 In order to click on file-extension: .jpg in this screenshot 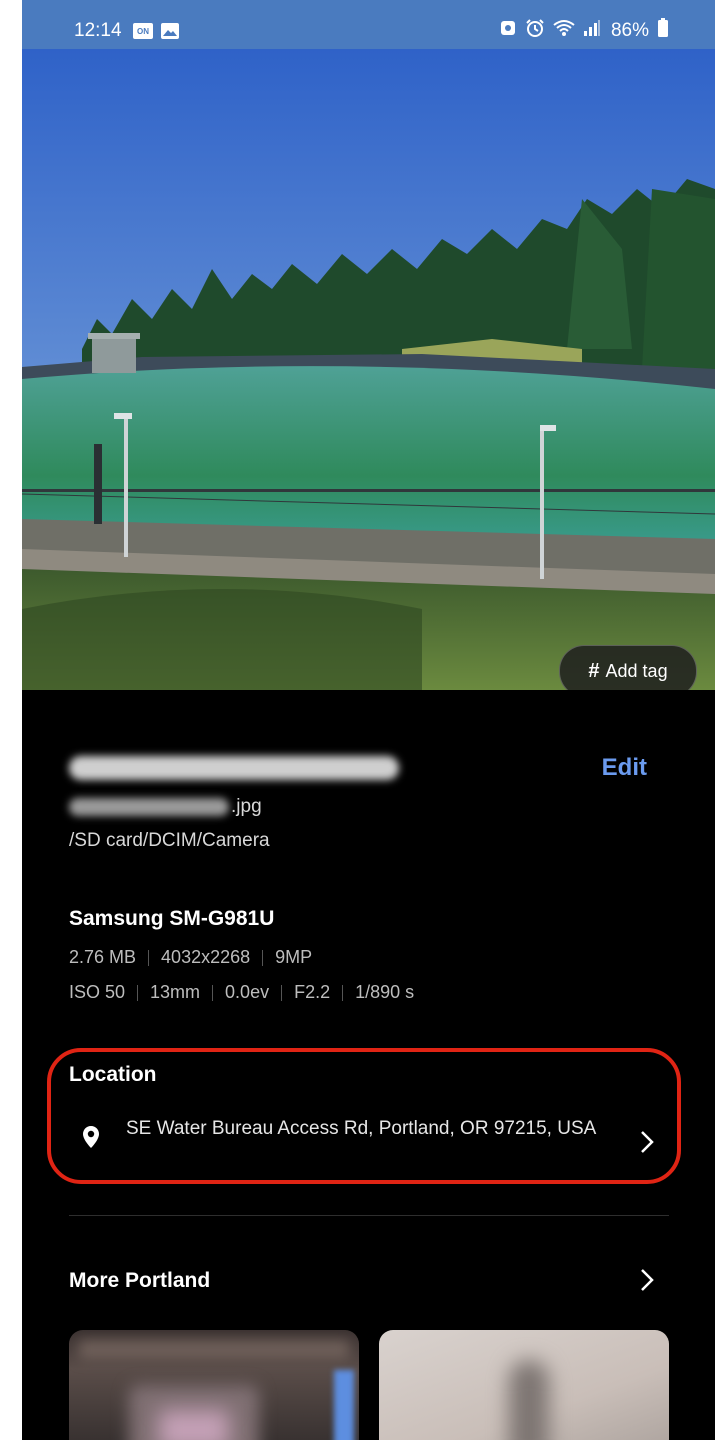, I will do `click(246, 806)`.